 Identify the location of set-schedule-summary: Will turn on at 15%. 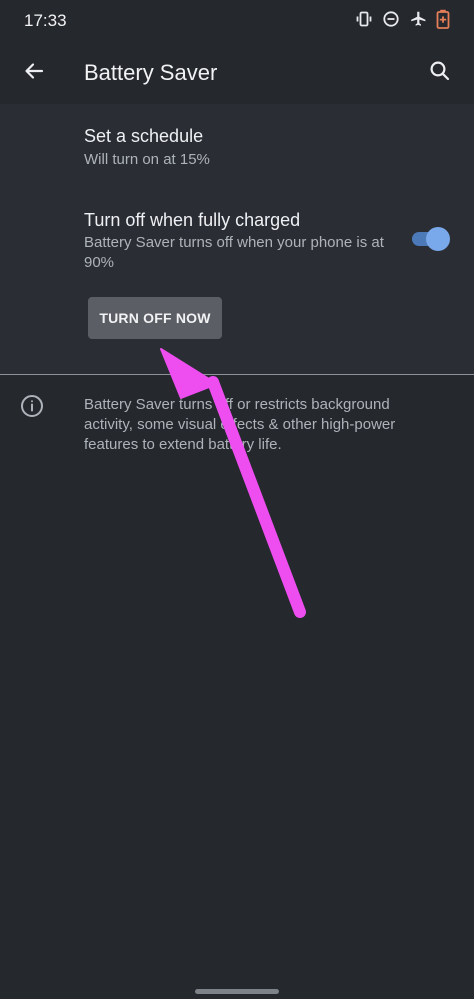
(147, 159).